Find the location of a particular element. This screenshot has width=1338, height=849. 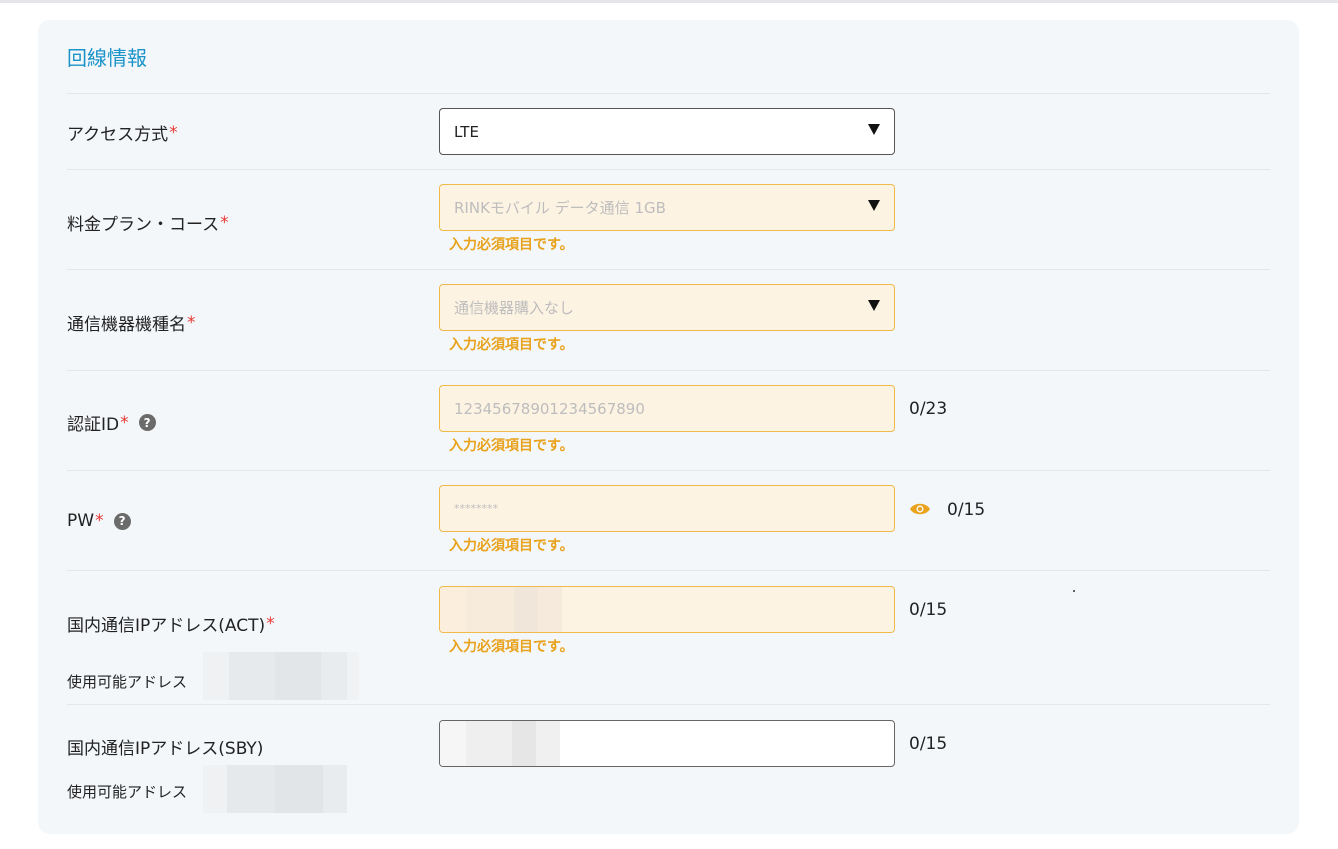

auth-id-counter: 0/23 is located at coordinates (928, 409).